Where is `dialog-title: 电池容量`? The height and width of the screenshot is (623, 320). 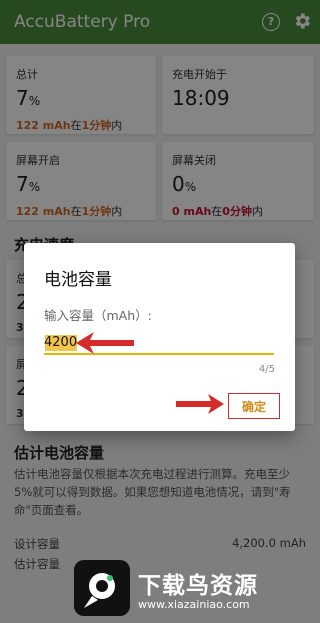 dialog-title: 电池容量 is located at coordinates (78, 280).